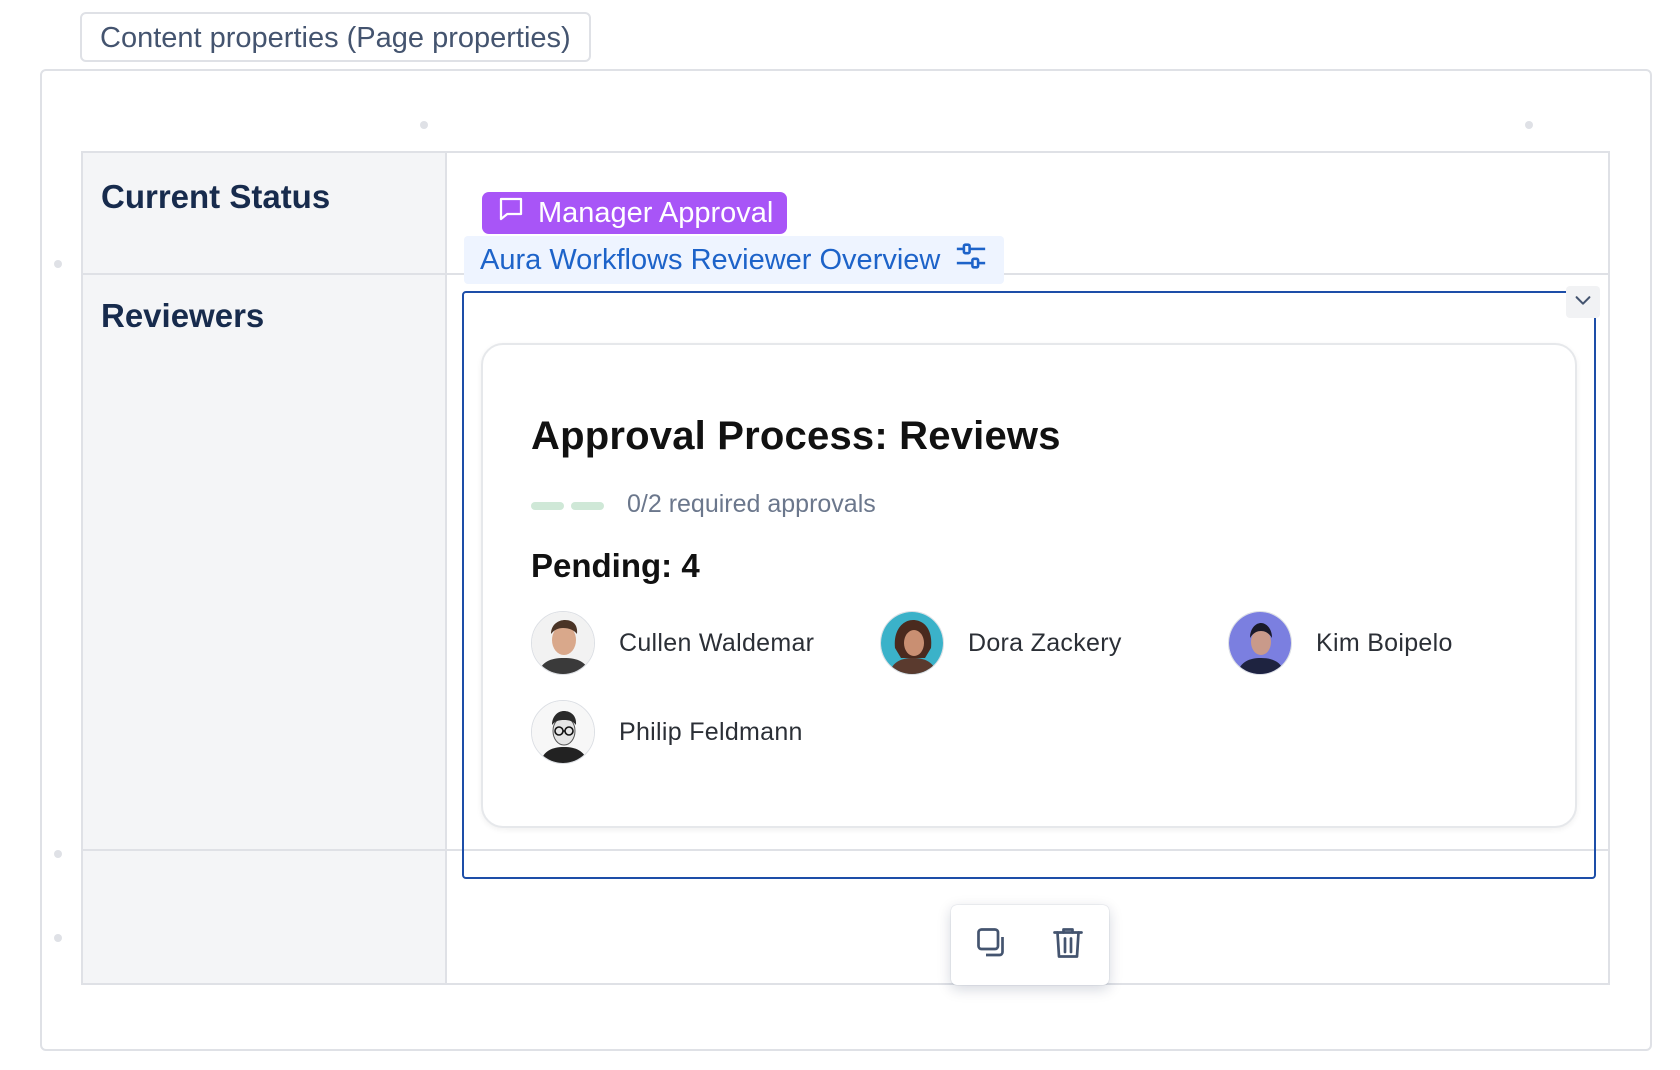 This screenshot has width=1680, height=1070. I want to click on reviewer-item: Kim Boipelo, so click(1340, 643).